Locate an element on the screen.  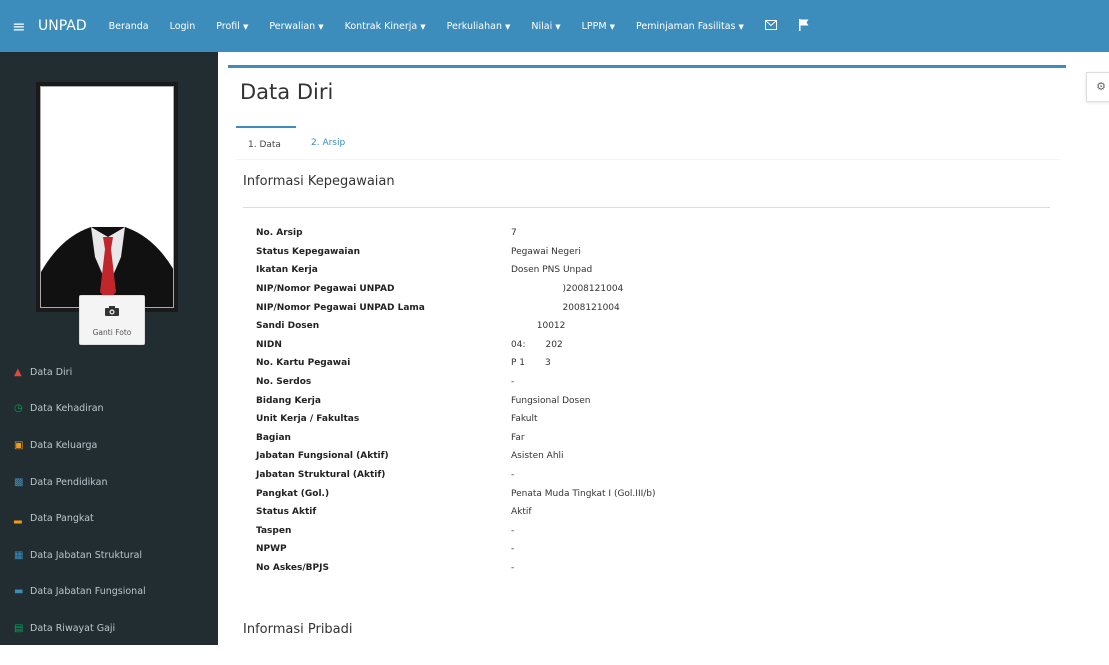
detail-row: NIP/Nomor Pegawai UNPAD Lama 2008121004 is located at coordinates (646, 307).